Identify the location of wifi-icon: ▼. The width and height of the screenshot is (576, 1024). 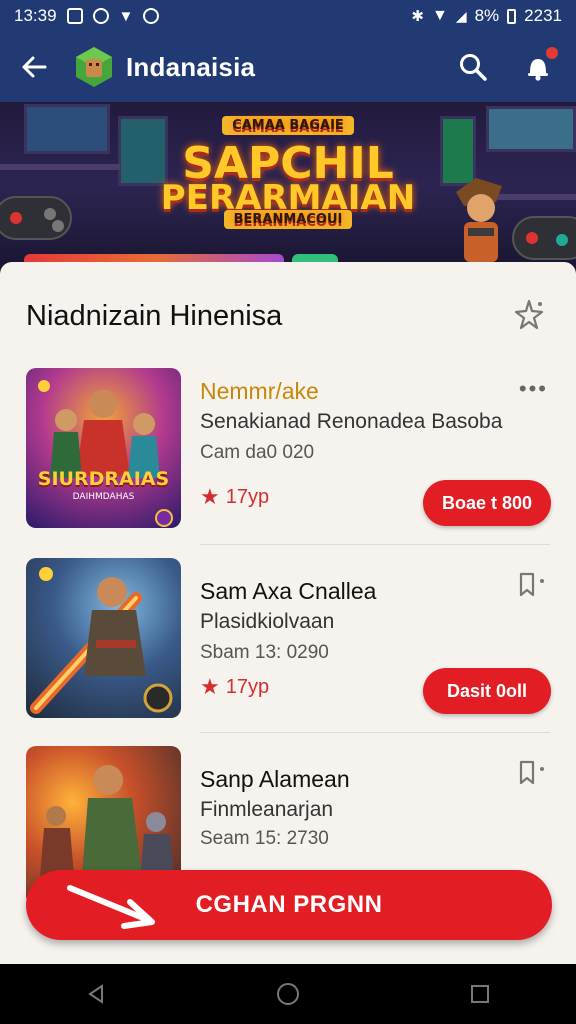
(439, 15).